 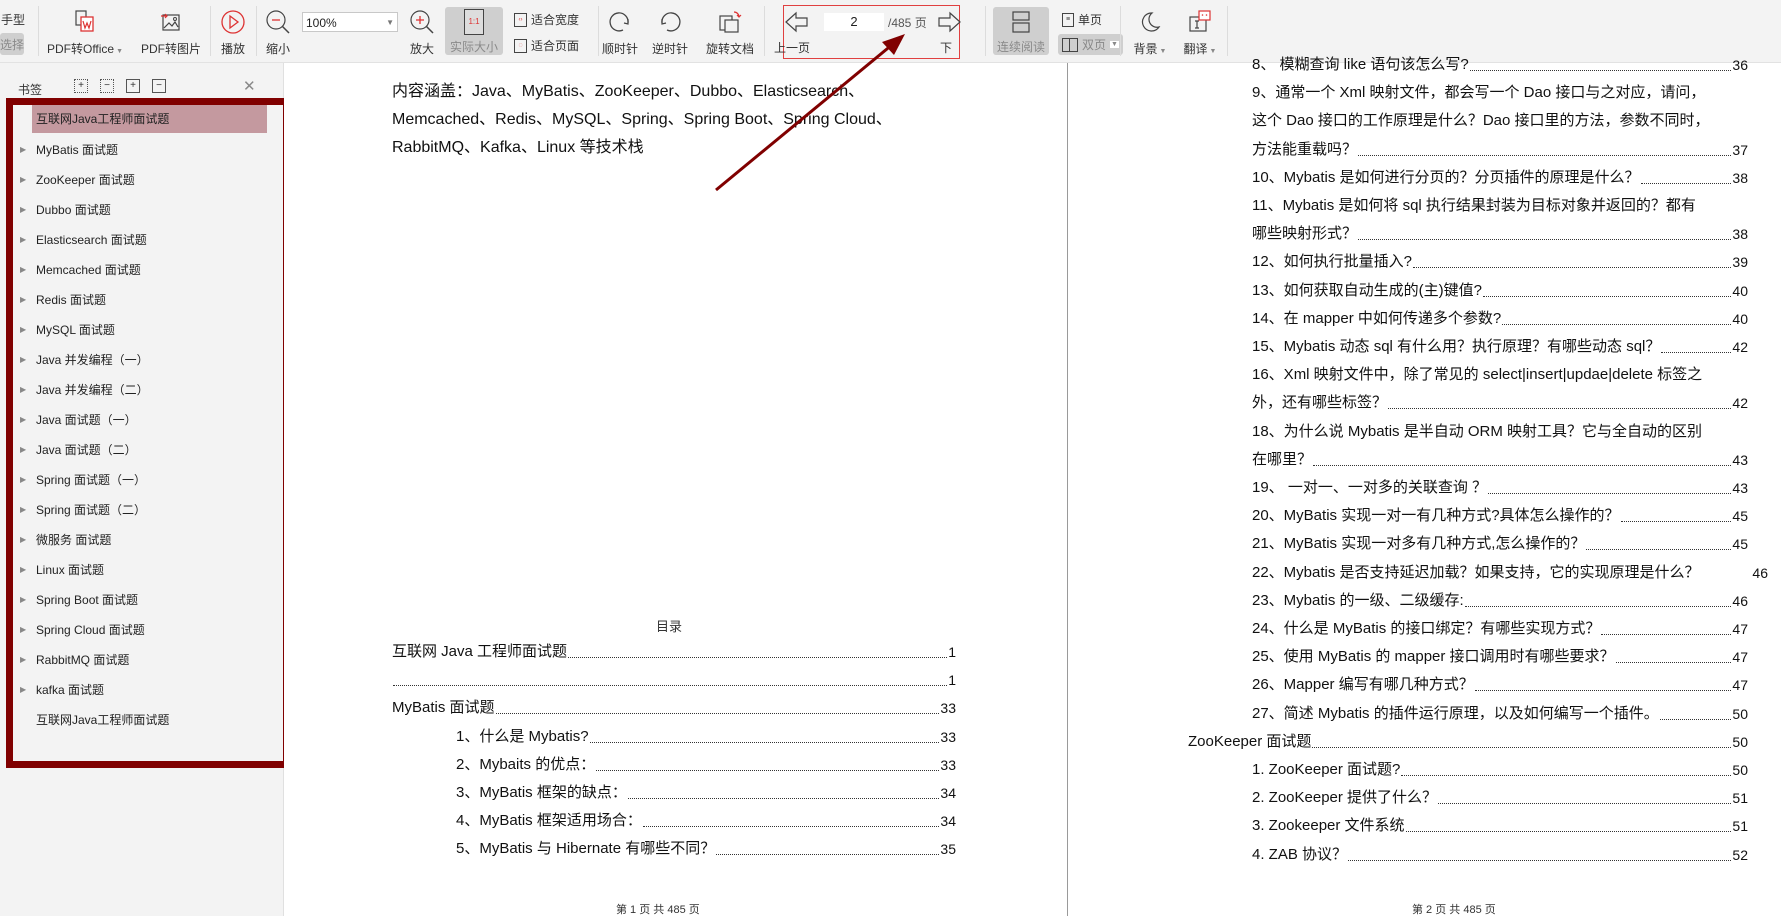 What do you see at coordinates (1150, 31) in the screenshot?
I see `background-button: 背景 ▼` at bounding box center [1150, 31].